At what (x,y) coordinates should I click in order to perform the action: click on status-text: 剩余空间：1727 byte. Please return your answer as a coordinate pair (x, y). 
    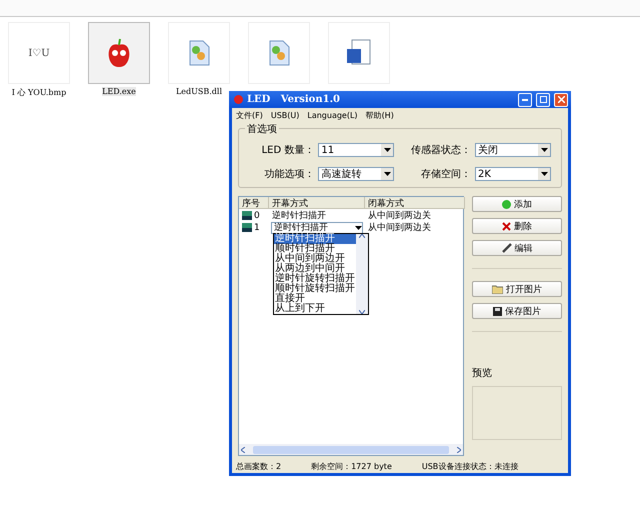
    Looking at the image, I should click on (351, 466).